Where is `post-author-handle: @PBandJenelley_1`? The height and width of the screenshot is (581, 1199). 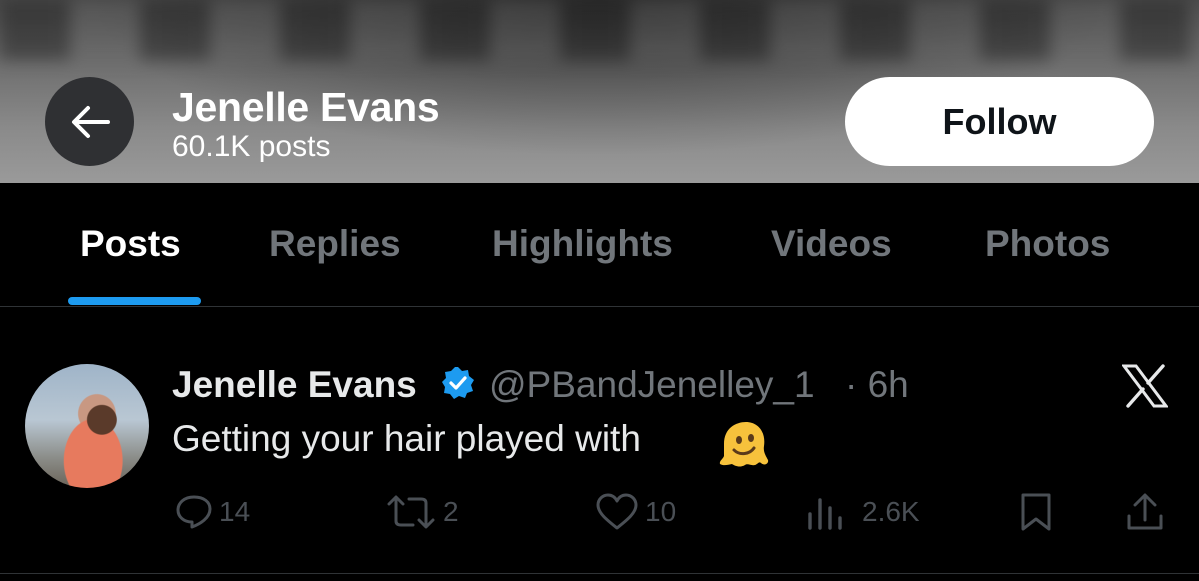 post-author-handle: @PBandJenelley_1 is located at coordinates (652, 385).